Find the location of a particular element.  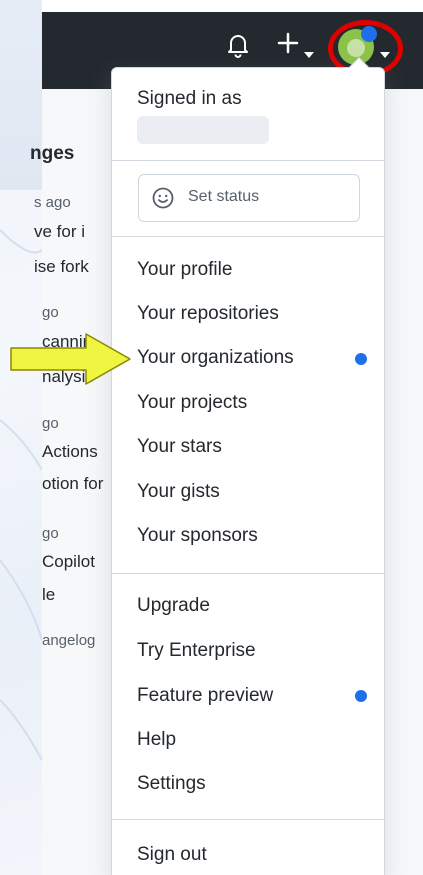

signed-in-label: Signed in as is located at coordinates (189, 98).